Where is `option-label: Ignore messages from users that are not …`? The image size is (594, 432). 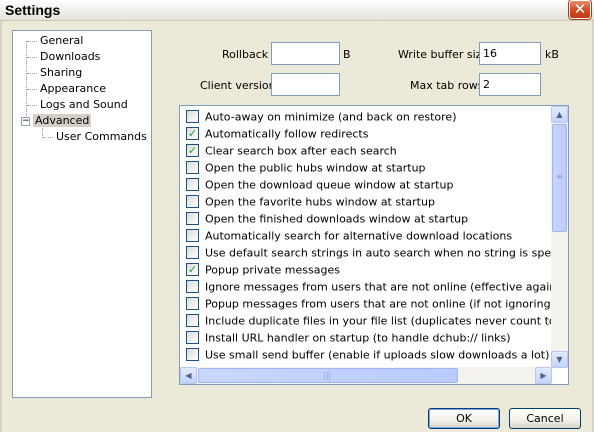
option-label: Ignore messages from users that are not … is located at coordinates (387, 287).